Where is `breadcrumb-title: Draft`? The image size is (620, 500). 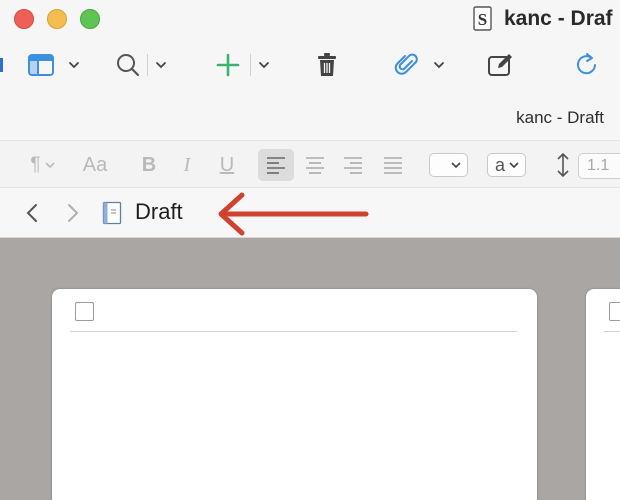
breadcrumb-title: Draft is located at coordinates (159, 212).